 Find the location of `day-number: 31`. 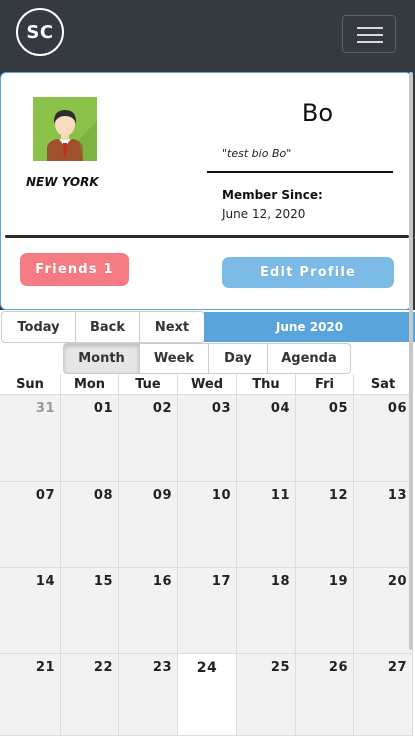

day-number: 31 is located at coordinates (45, 408).